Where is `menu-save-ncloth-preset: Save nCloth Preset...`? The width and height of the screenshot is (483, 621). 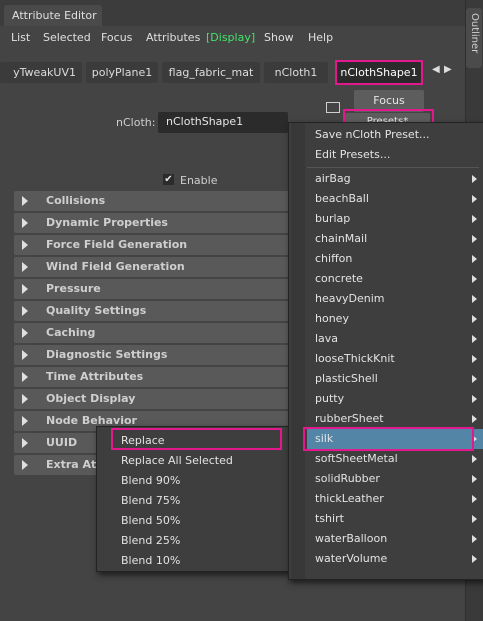
menu-save-ncloth-preset: Save nCloth Preset... is located at coordinates (395, 135).